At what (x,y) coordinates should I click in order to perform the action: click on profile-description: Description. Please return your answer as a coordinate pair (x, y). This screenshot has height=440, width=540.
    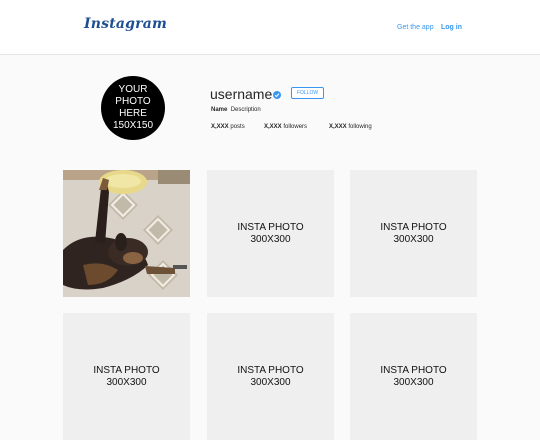
    Looking at the image, I should click on (245, 110).